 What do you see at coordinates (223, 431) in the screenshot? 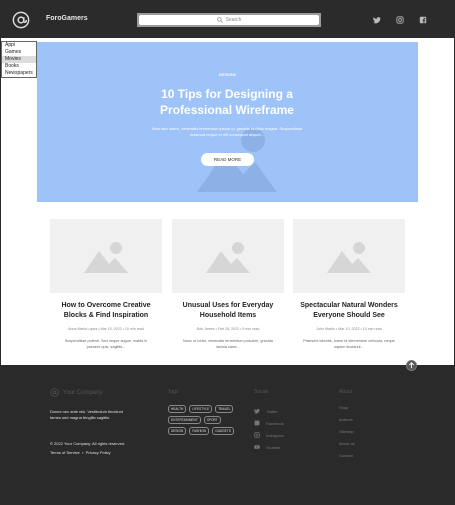
I see `tag-chip: GADGETS` at bounding box center [223, 431].